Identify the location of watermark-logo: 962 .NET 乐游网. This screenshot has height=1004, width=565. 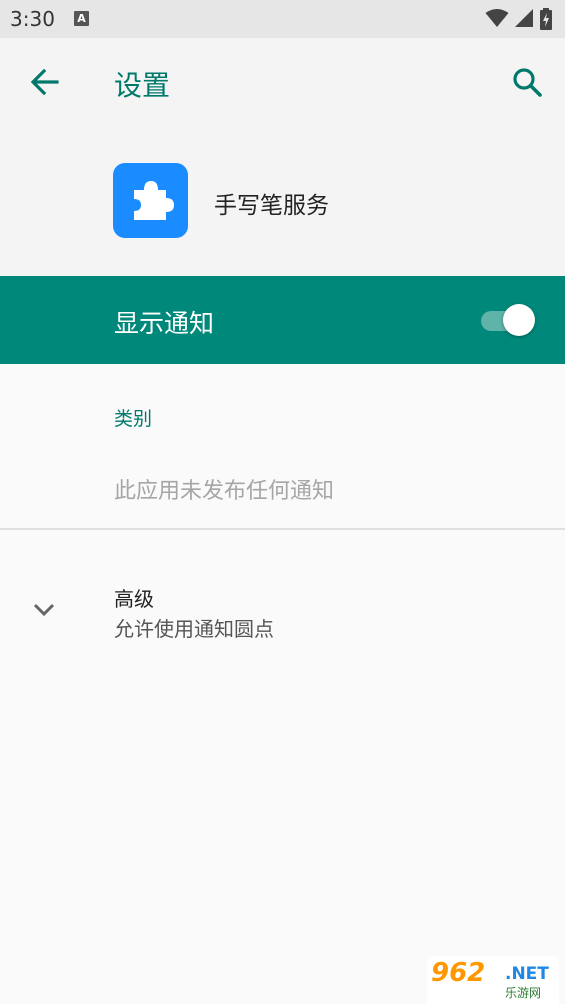
(493, 980).